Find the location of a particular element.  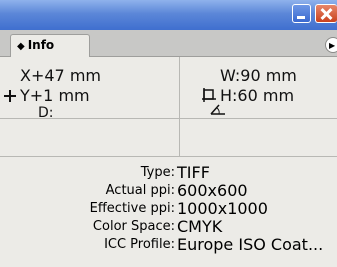

detail-value: TIFF is located at coordinates (193, 172).